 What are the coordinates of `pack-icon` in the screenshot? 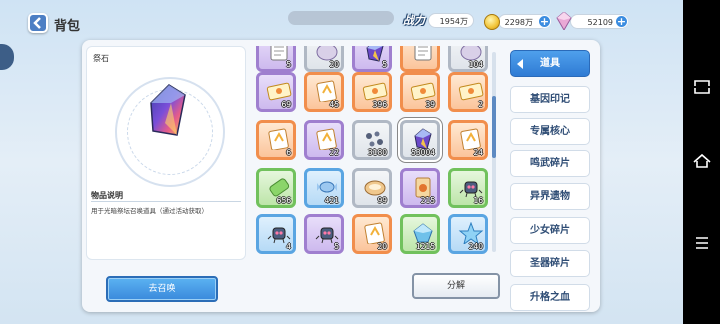 It's located at (423, 187).